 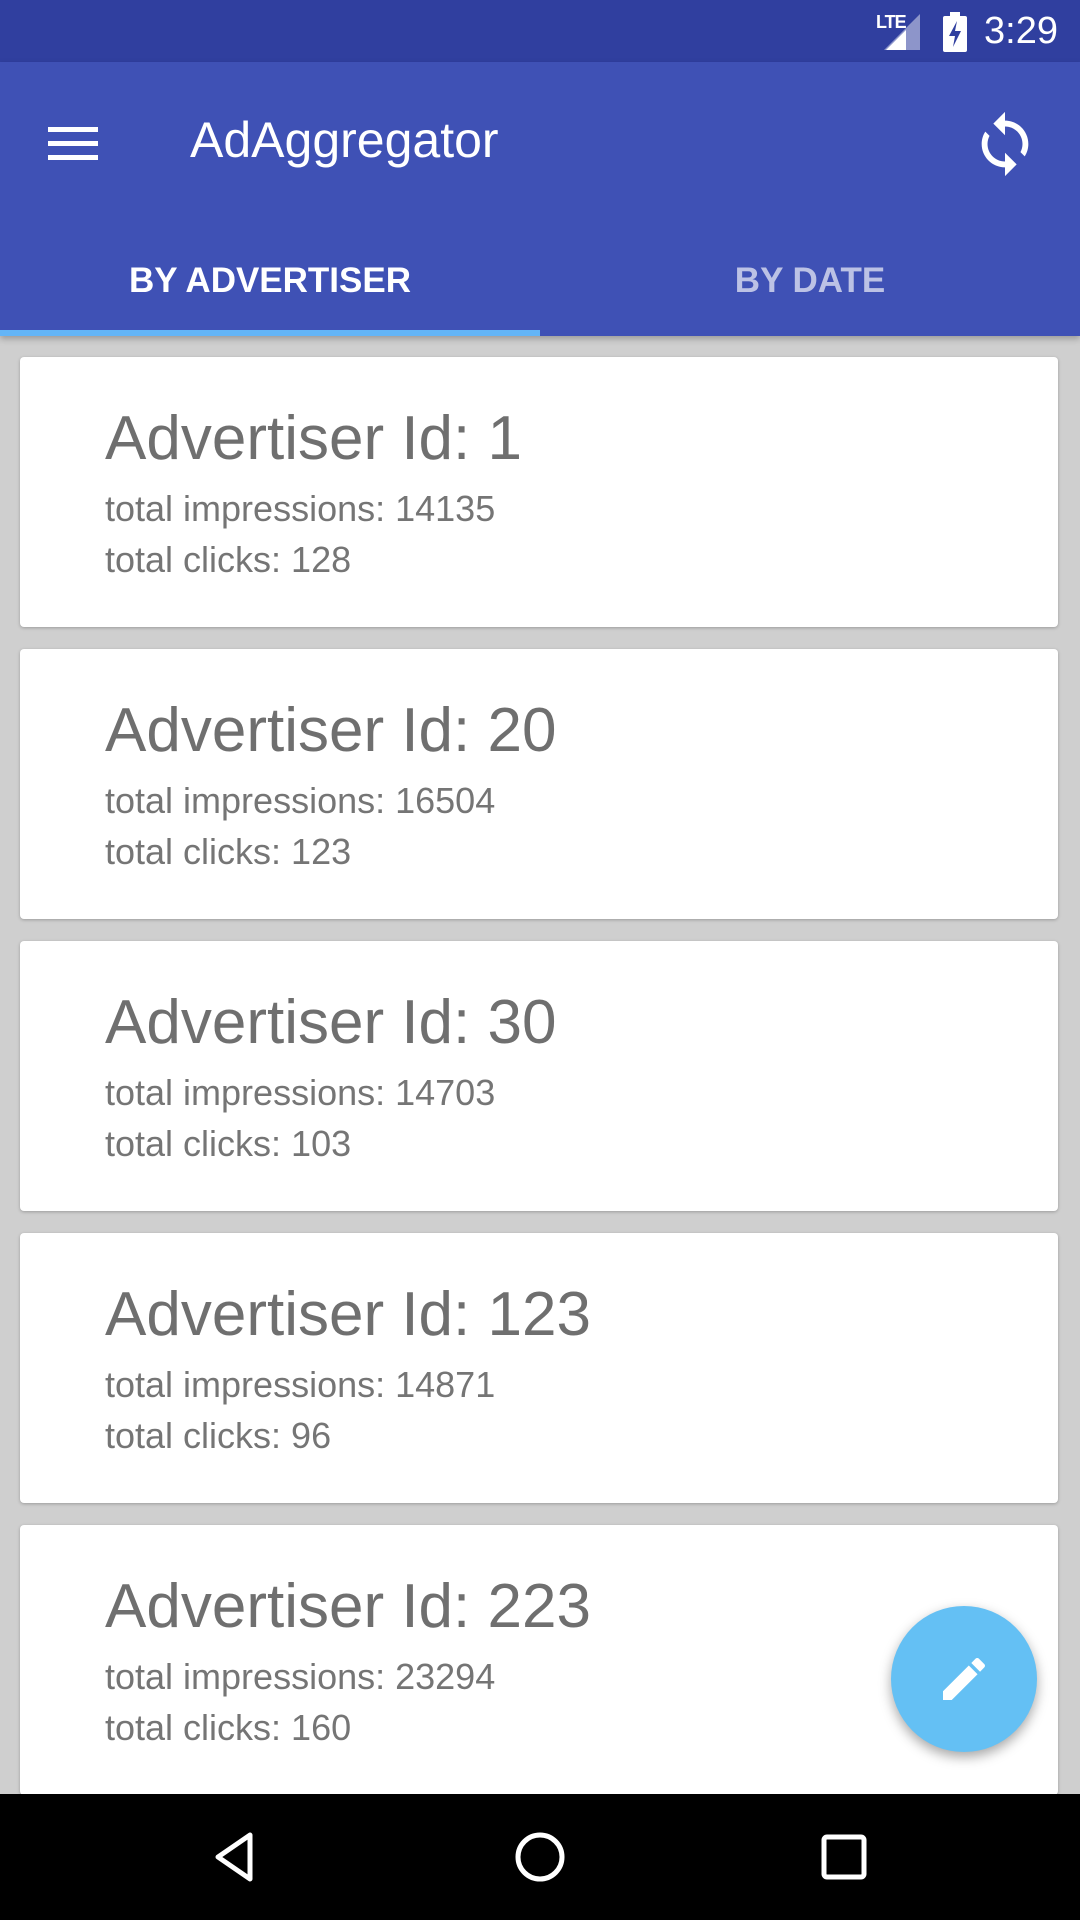 I want to click on total-clicks: total clicks: 160, so click(x=228, y=1727).